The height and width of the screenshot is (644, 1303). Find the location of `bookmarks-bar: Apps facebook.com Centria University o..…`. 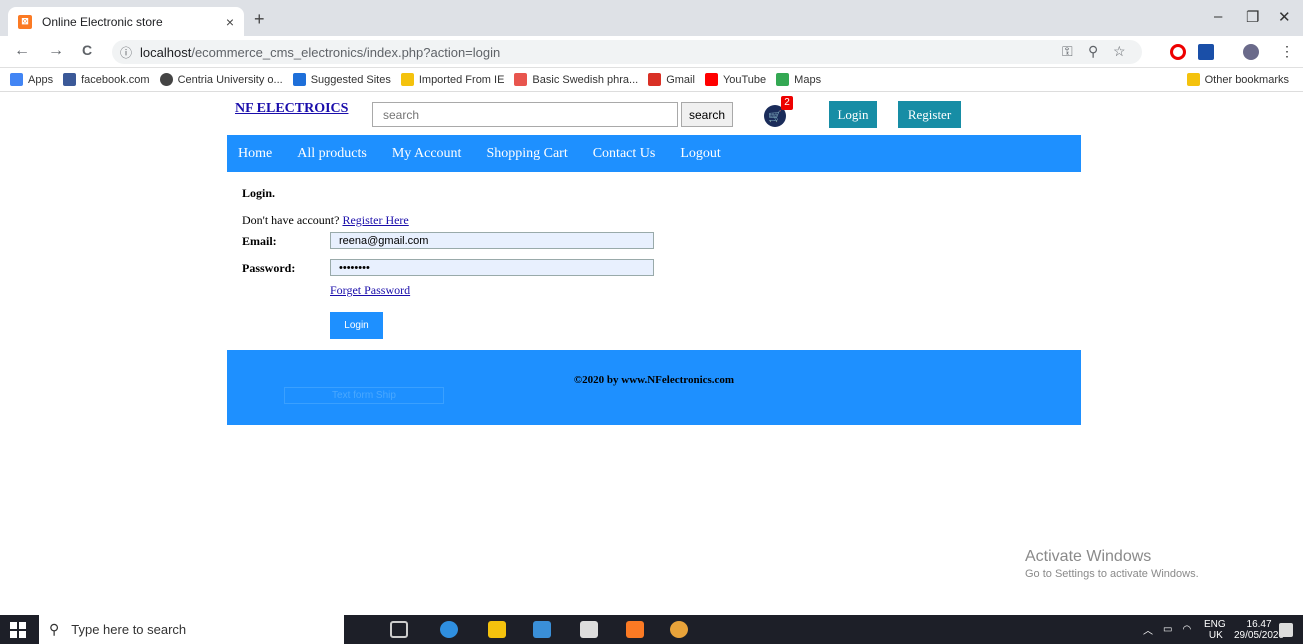

bookmarks-bar: Apps facebook.com Centria University o..… is located at coordinates (651, 80).